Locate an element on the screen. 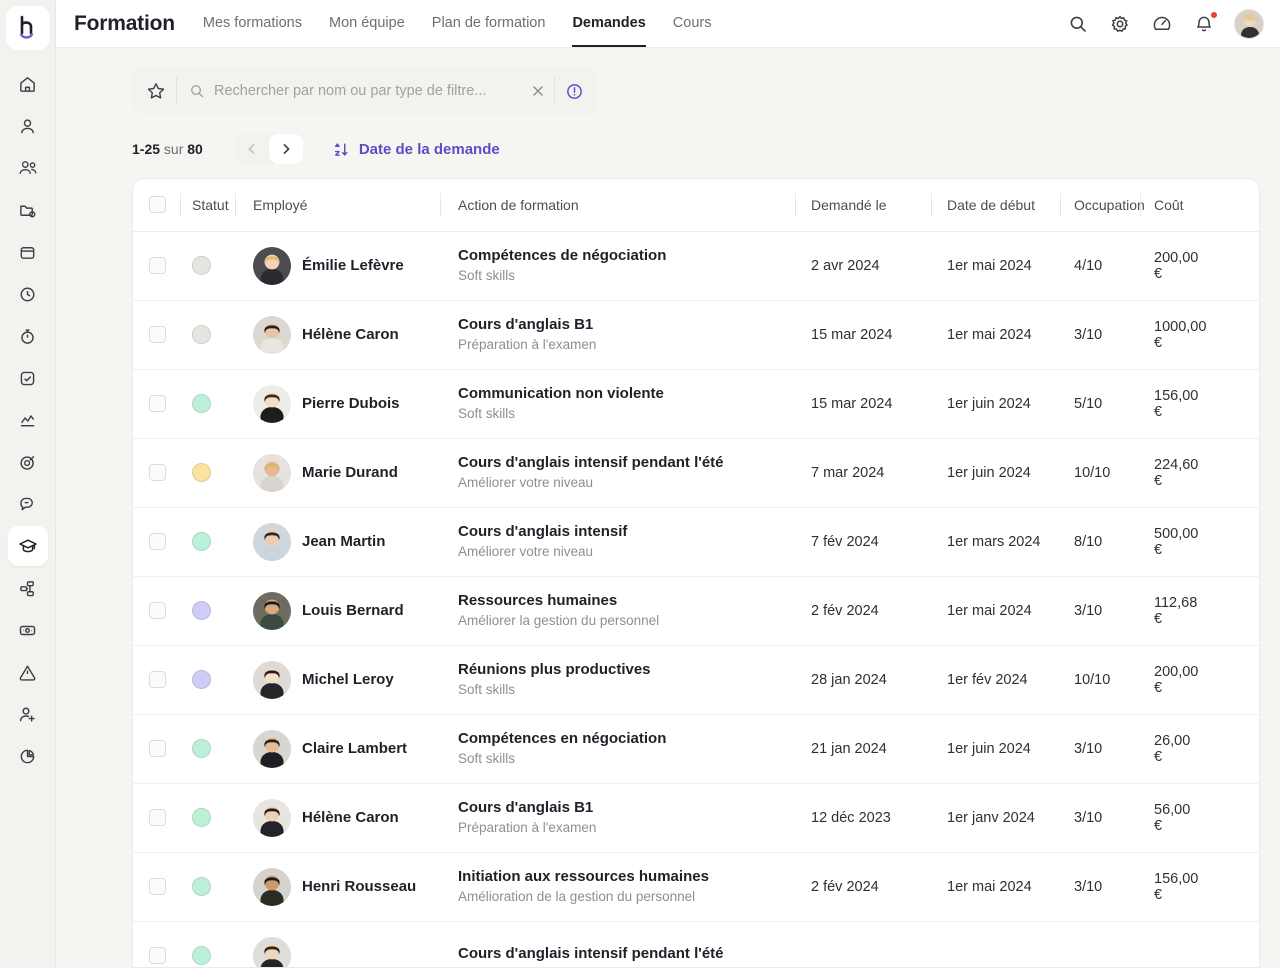 This screenshot has height=968, width=1280. sidebar-item-objectifs is located at coordinates (28, 462).